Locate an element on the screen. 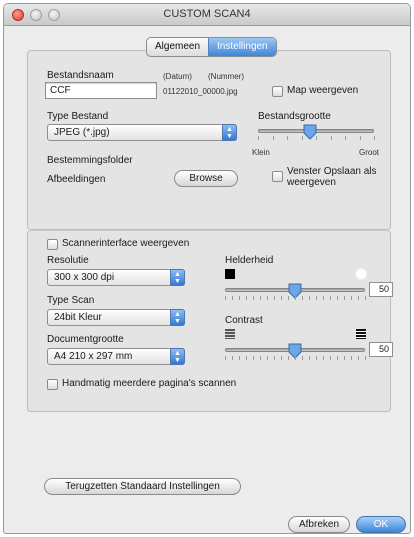 This screenshot has height=537, width=414. contrast-low-icon is located at coordinates (230, 334).